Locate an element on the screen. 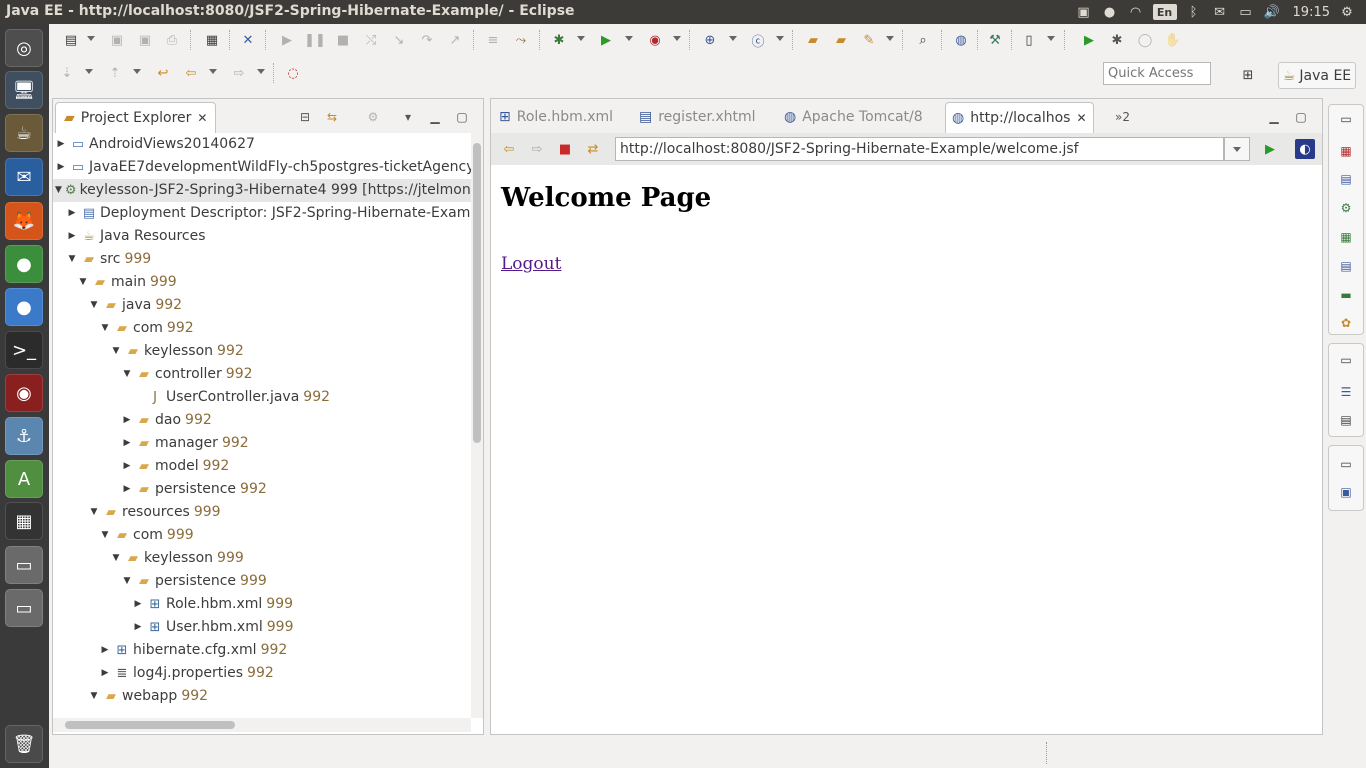 The image size is (1366, 768). eclipse-browser-icon: ◐ is located at coordinates (1305, 149).